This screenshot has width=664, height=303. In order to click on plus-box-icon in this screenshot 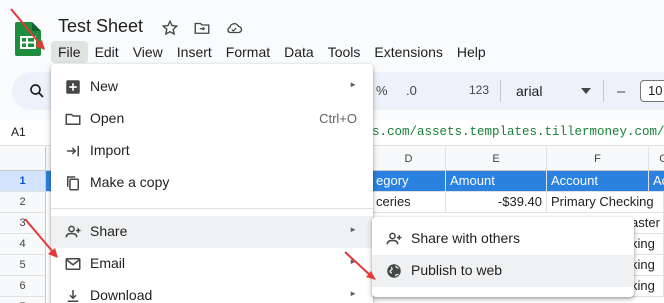, I will do `click(73, 87)`.